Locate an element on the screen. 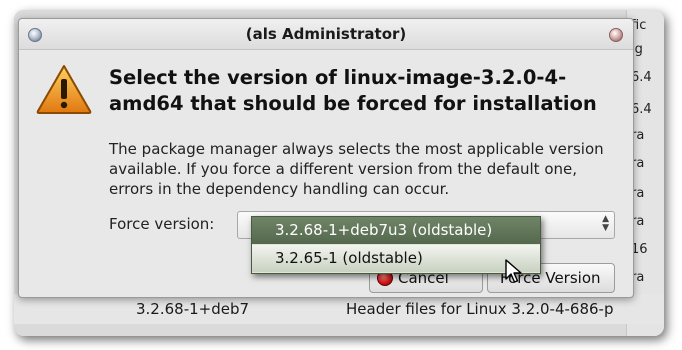  close-icon is located at coordinates (616, 35).